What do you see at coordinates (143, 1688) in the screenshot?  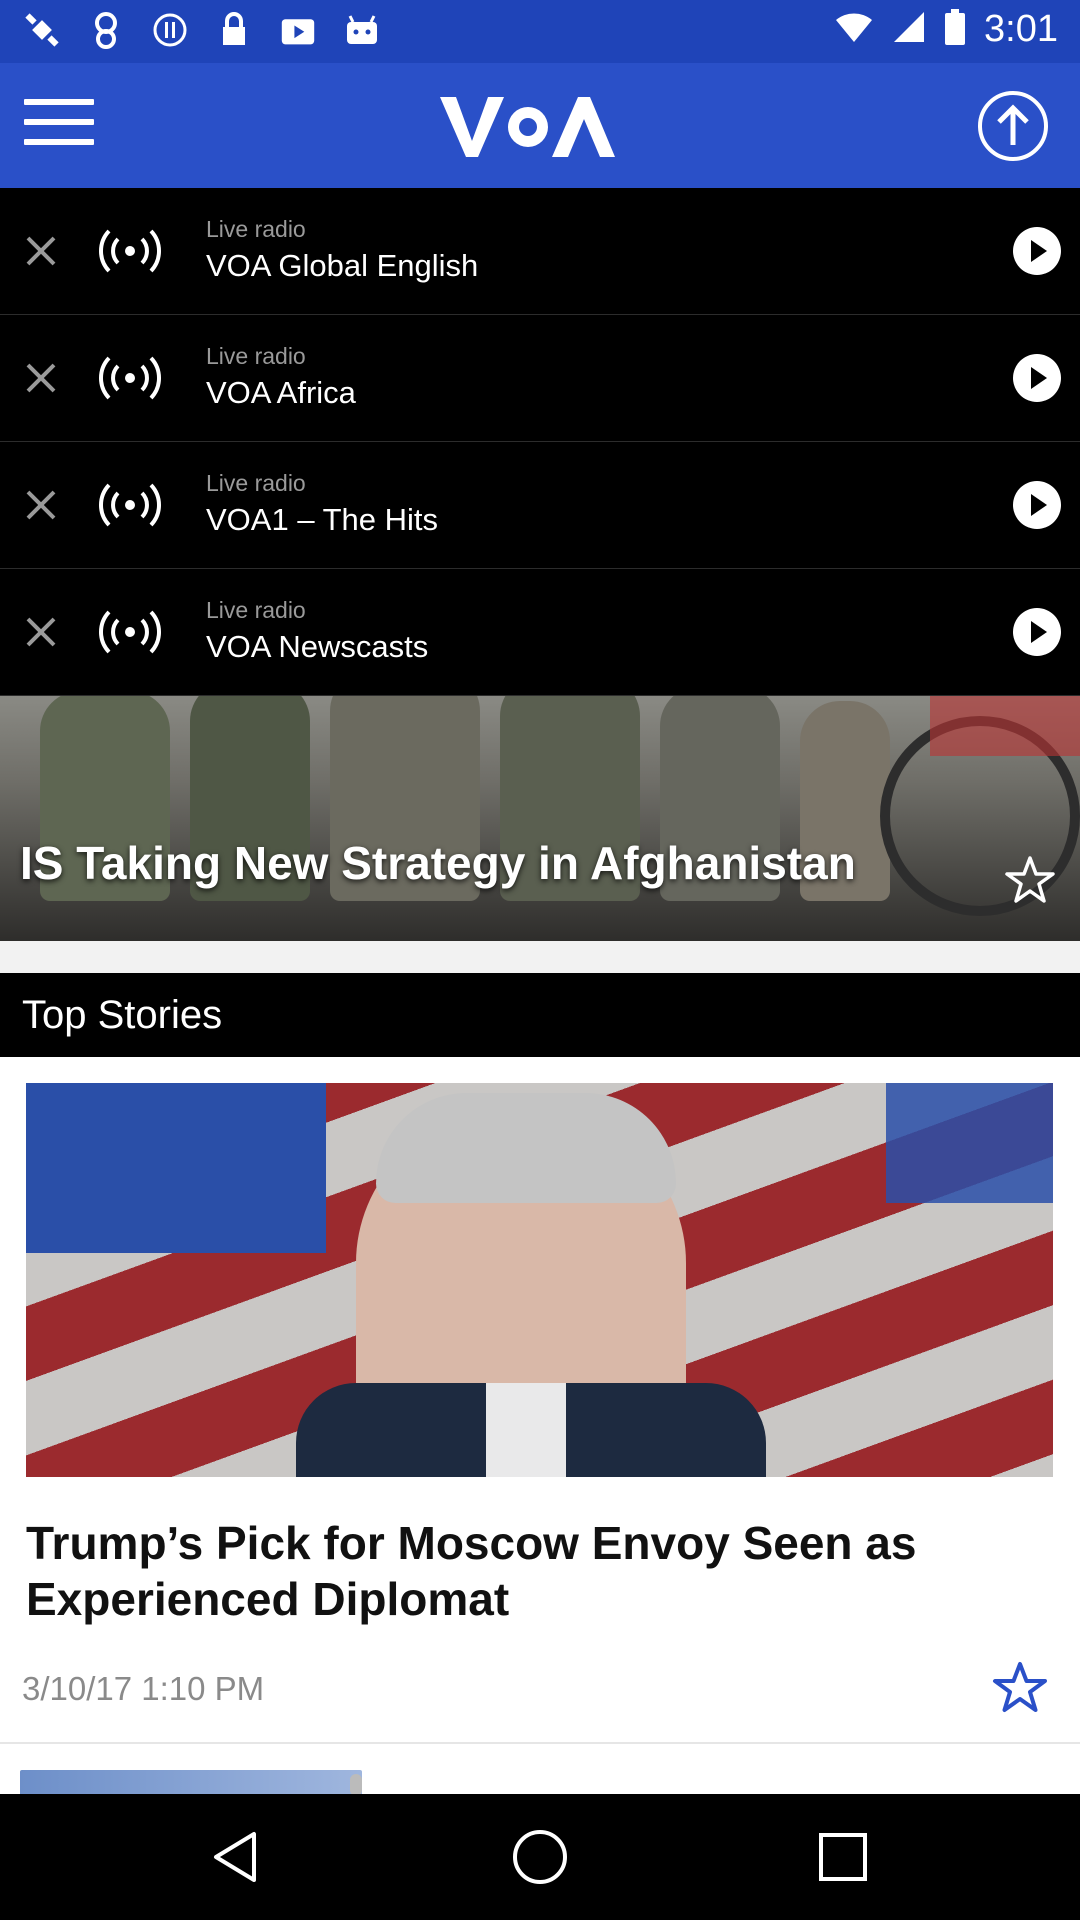 I see `story-date: 3/10/17 1:10 PM` at bounding box center [143, 1688].